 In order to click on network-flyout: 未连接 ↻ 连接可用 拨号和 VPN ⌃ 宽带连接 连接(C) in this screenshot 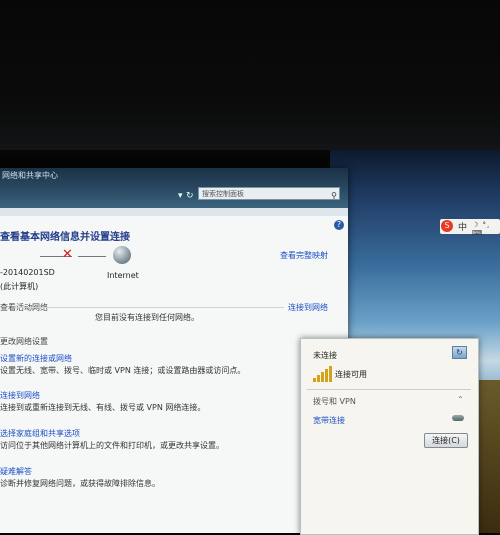, I will do `click(389, 436)`.